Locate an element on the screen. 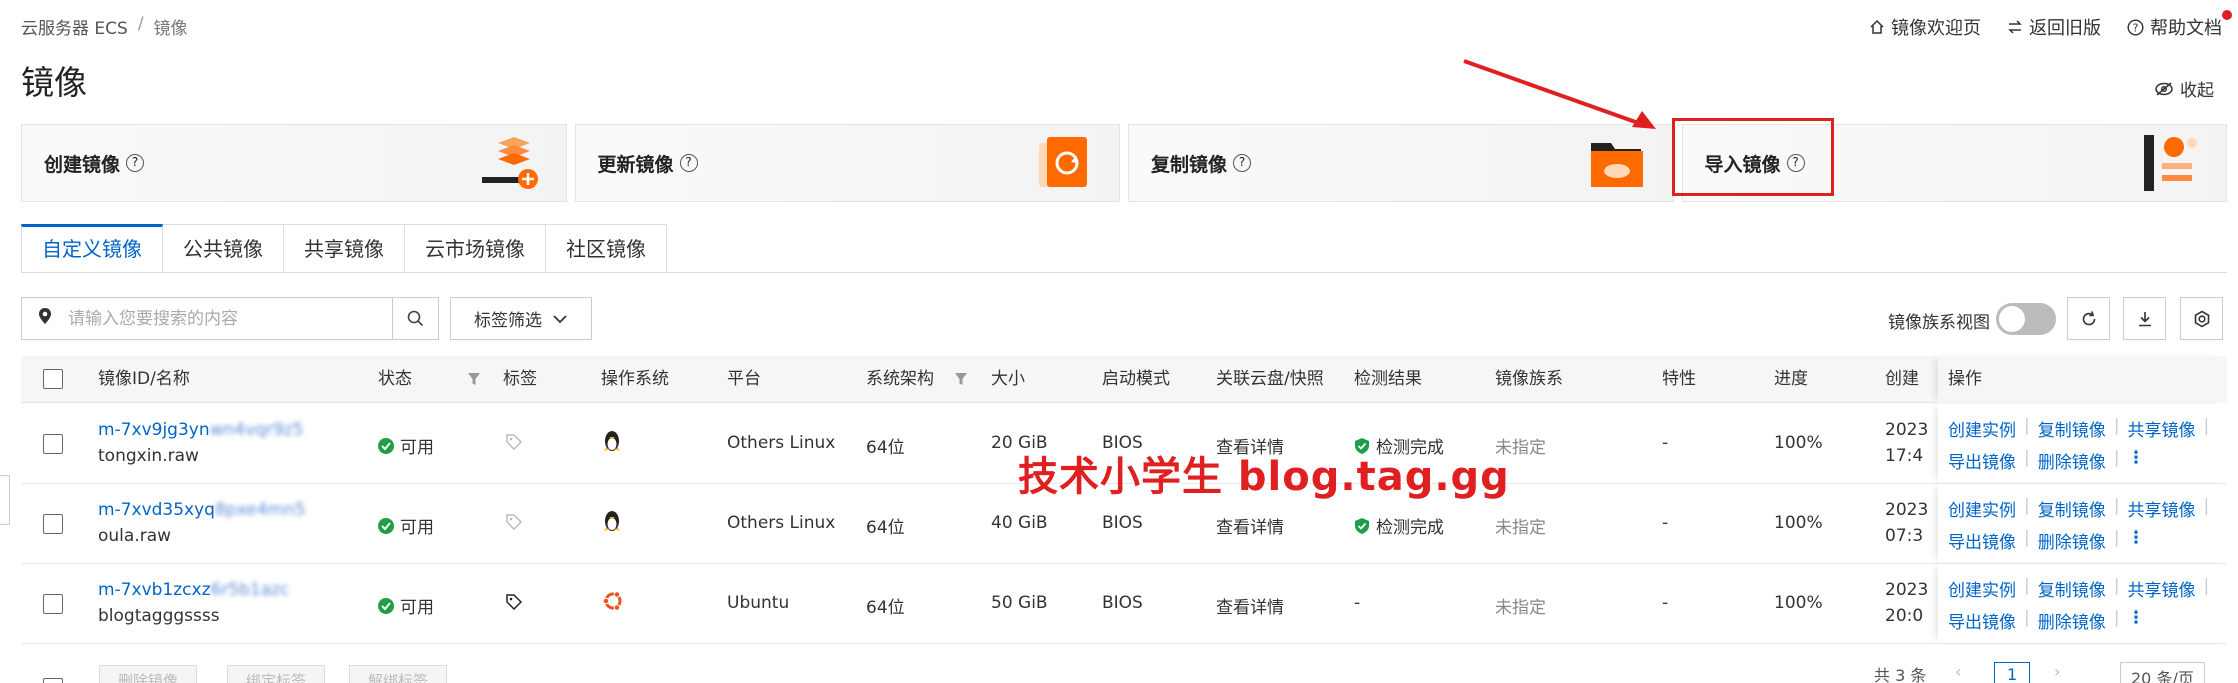 The width and height of the screenshot is (2238, 683). check-text: - is located at coordinates (1357, 603).